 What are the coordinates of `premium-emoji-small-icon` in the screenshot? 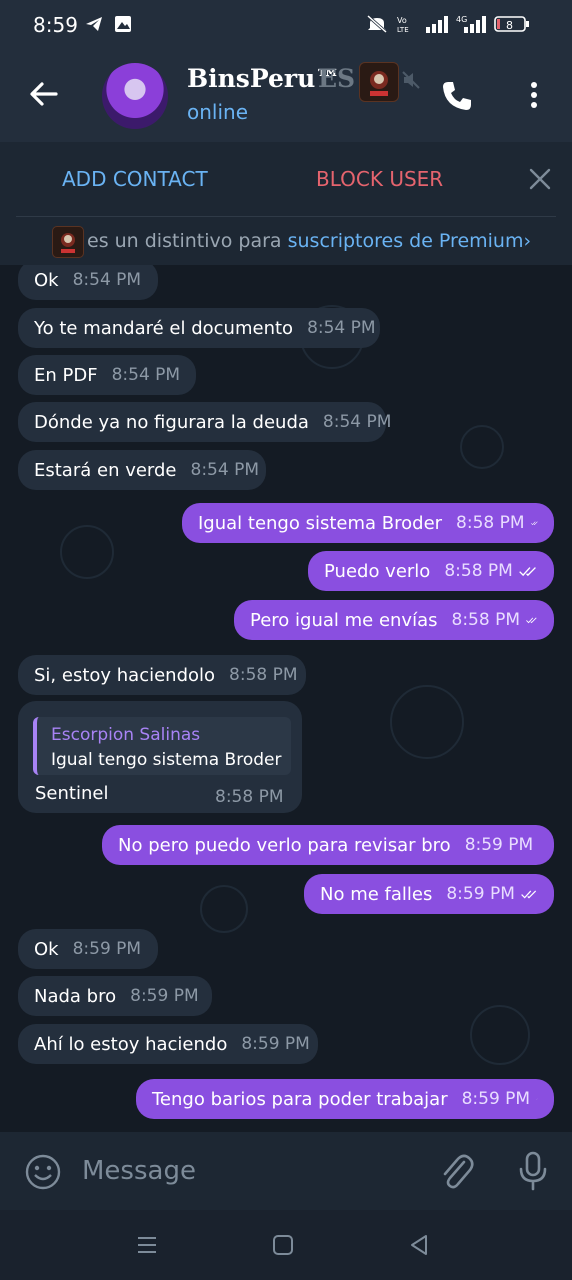 It's located at (68, 242).